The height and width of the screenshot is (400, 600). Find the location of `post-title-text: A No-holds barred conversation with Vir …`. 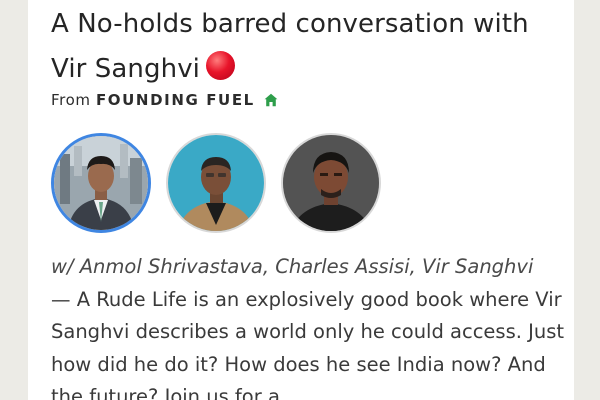

post-title-text: A No-holds barred conversation with Vir … is located at coordinates (290, 46).